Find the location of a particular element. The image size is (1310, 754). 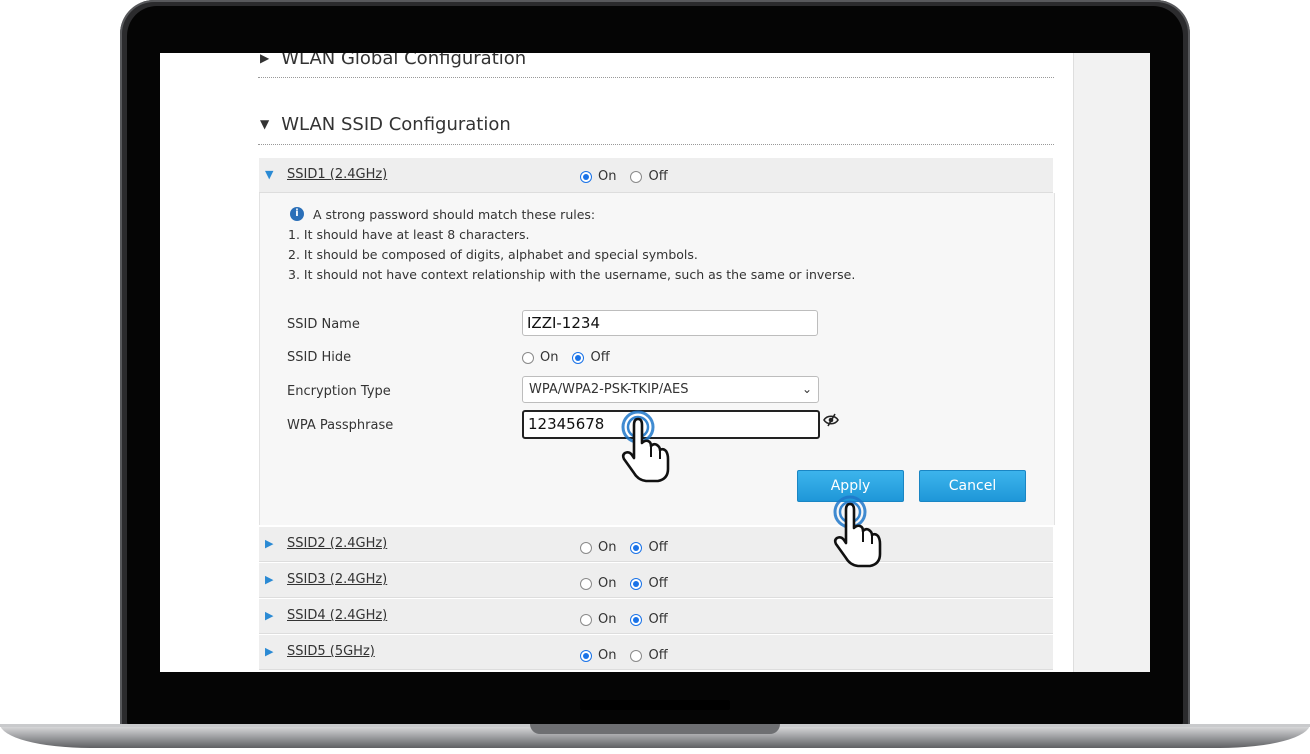

encryption-type-select: WPA/WPA2-PSK-TKIP/AES ⌄ is located at coordinates (670, 389).